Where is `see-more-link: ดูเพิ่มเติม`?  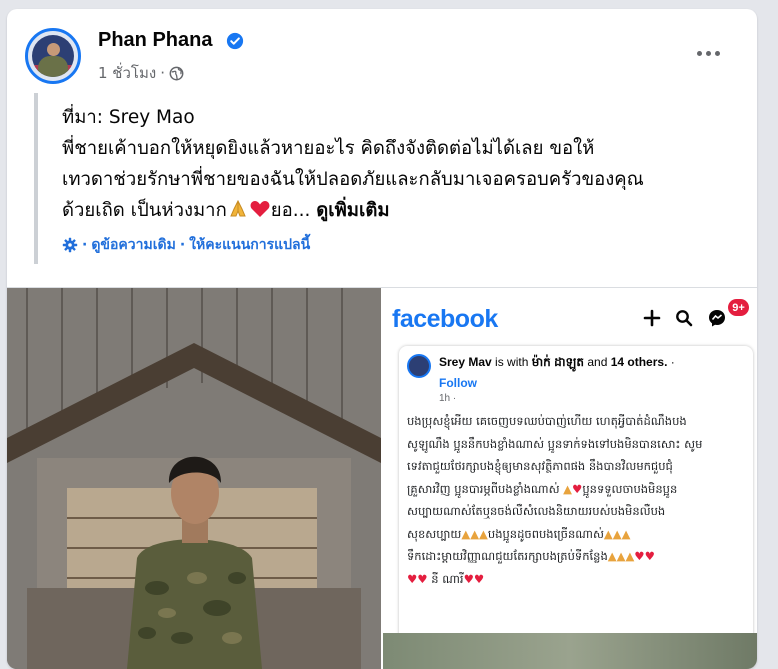 see-more-link: ดูเพิ่มเติม is located at coordinates (352, 210).